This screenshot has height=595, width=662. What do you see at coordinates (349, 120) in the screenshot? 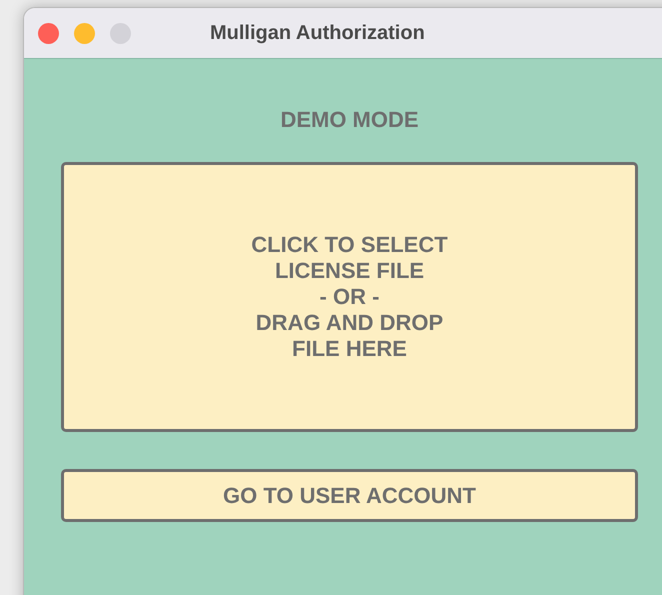
I see `mode-label: DEMO MODE` at bounding box center [349, 120].